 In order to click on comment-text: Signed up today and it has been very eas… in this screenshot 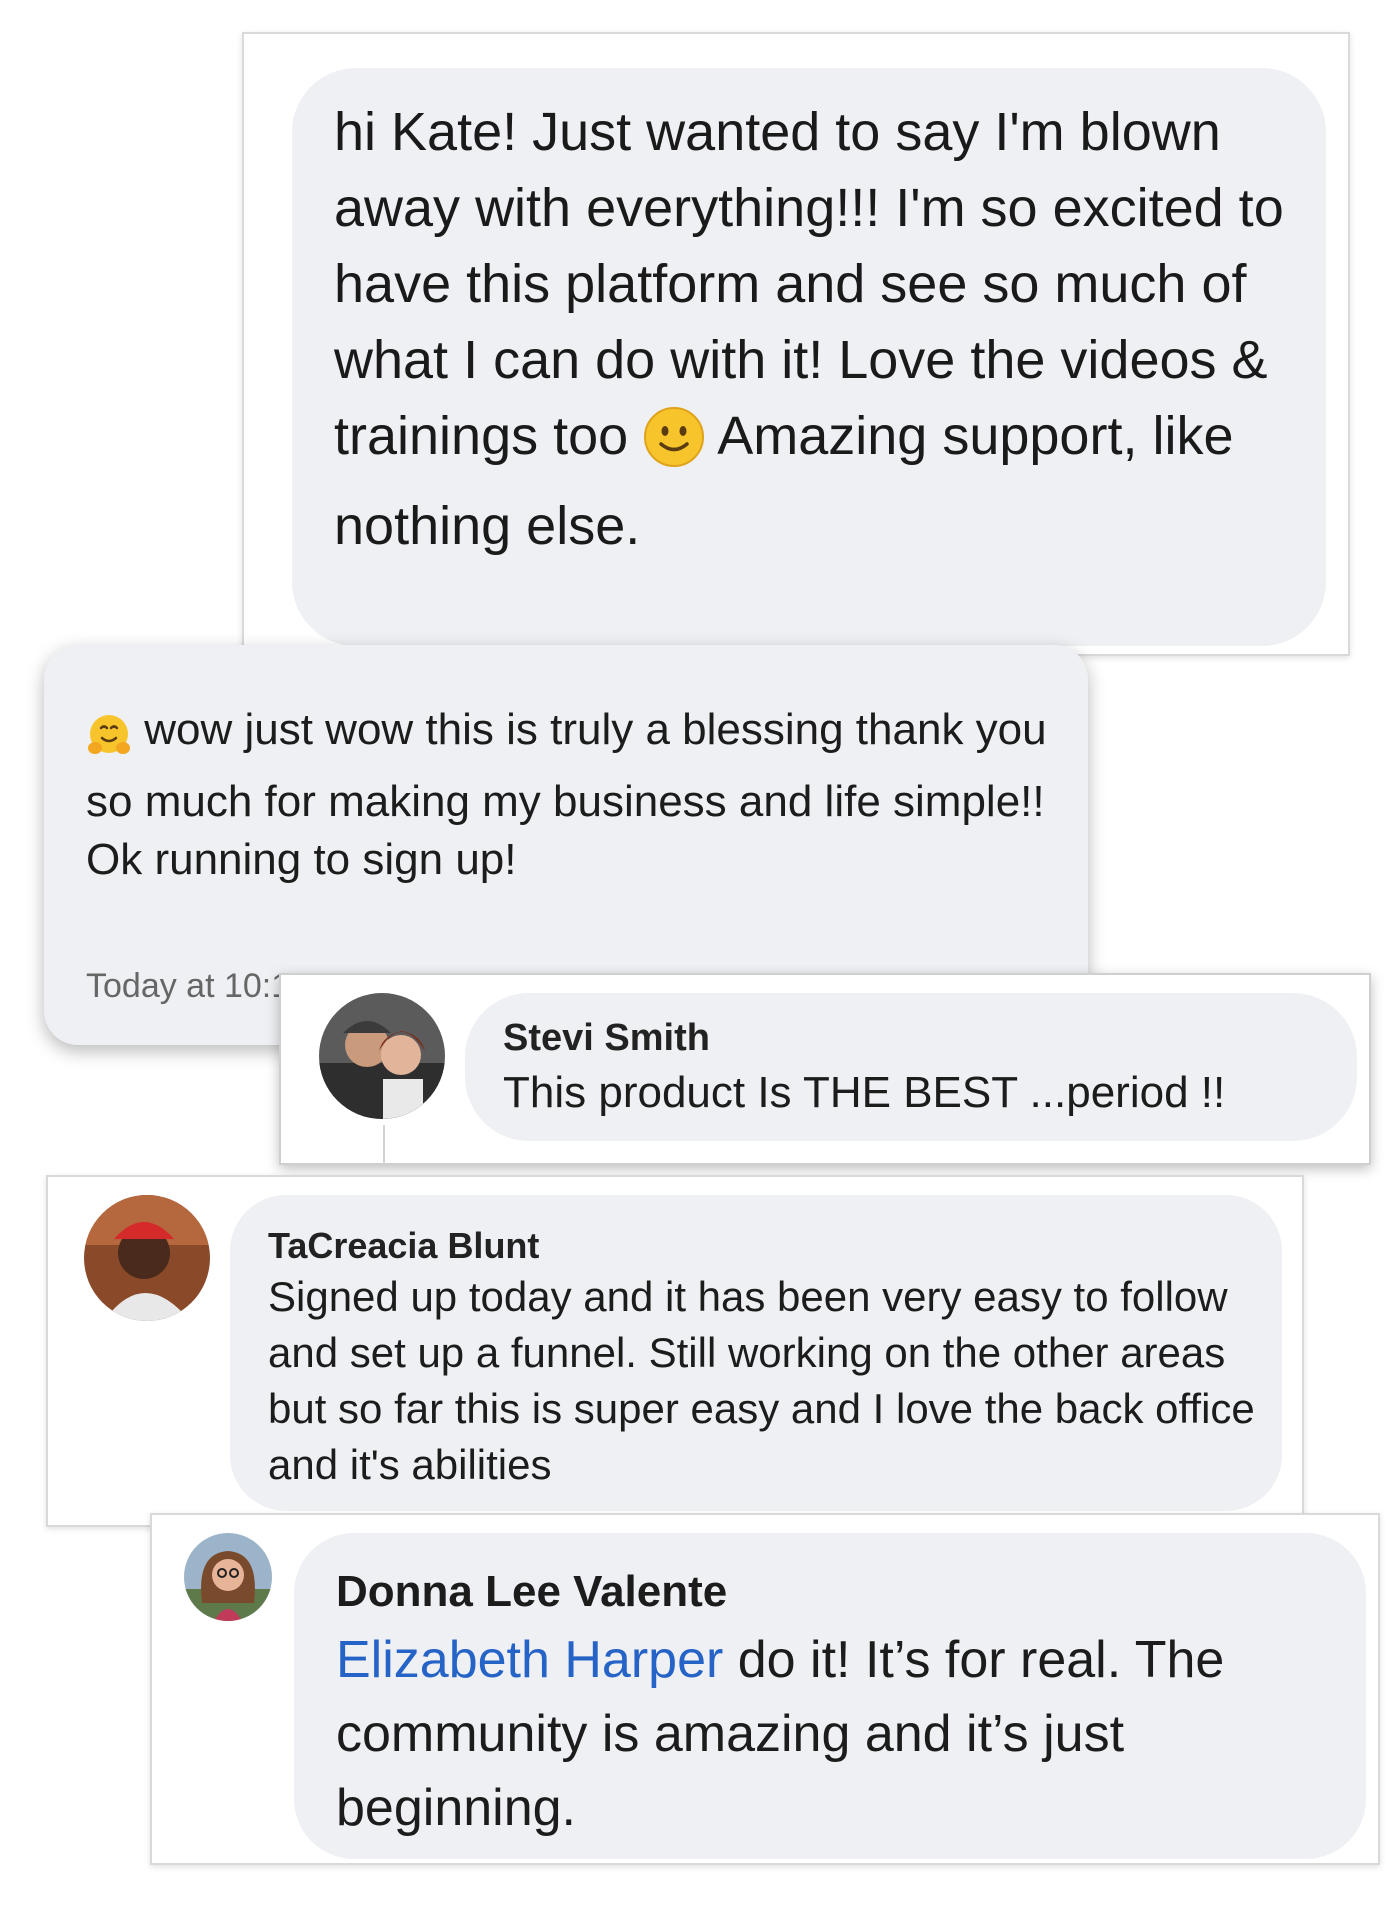, I will do `click(761, 1380)`.